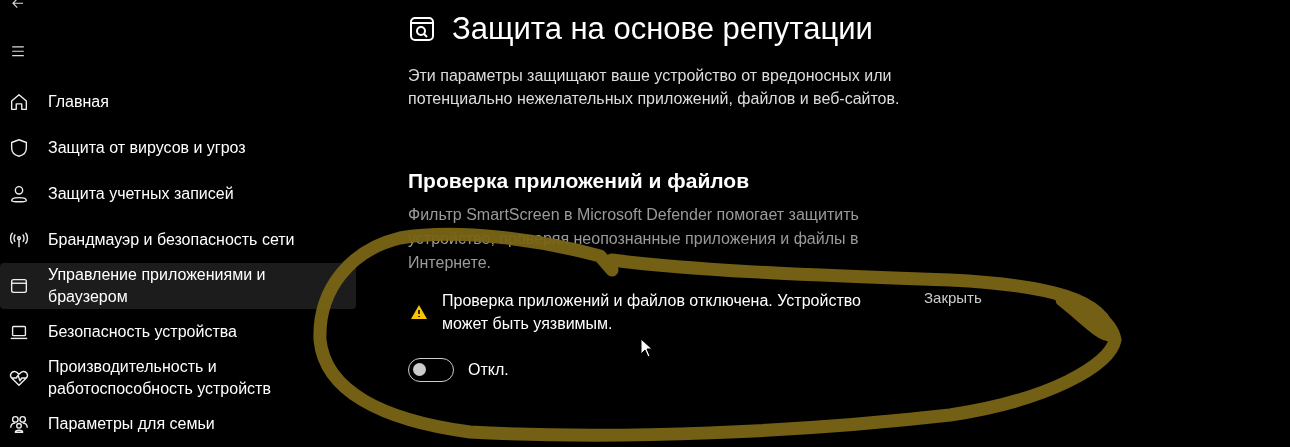 The image size is (1290, 447). Describe the element at coordinates (178, 194) in the screenshot. I see `sidebar-item: Защита учетных записей` at that location.